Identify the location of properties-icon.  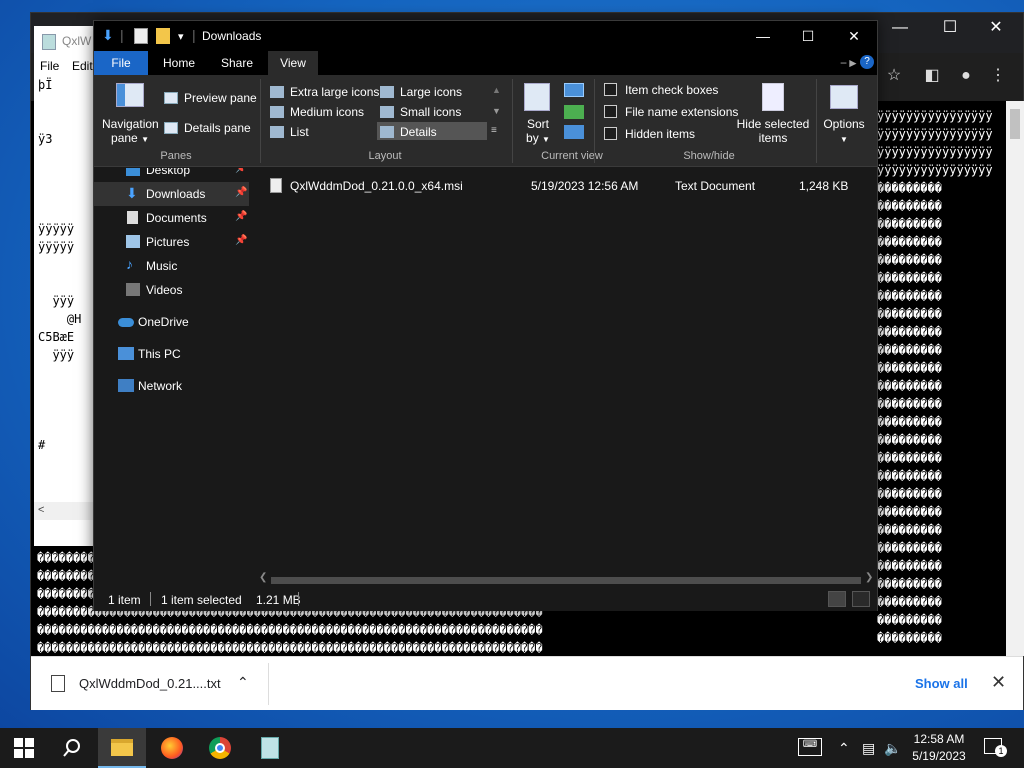
(141, 36).